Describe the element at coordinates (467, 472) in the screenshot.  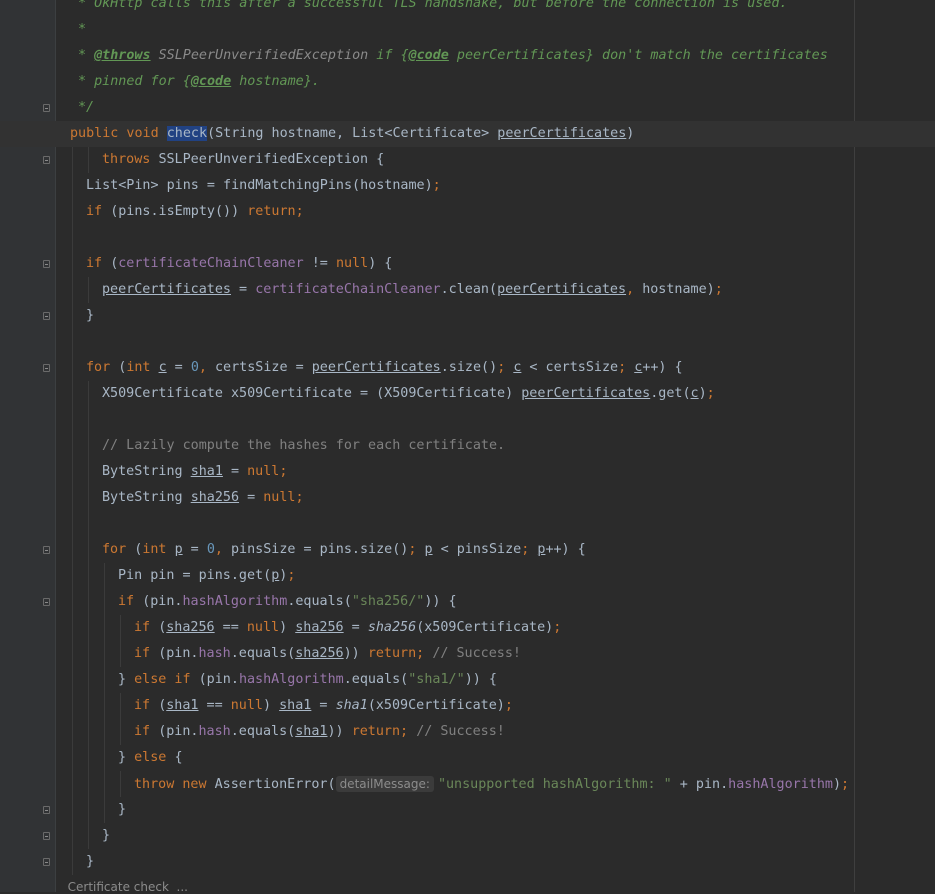
I see `code-line: ByteString sha1 = null;` at that location.